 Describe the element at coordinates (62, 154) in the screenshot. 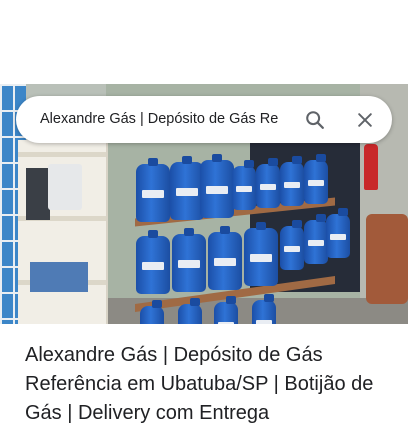

I see `photo-shelf` at that location.